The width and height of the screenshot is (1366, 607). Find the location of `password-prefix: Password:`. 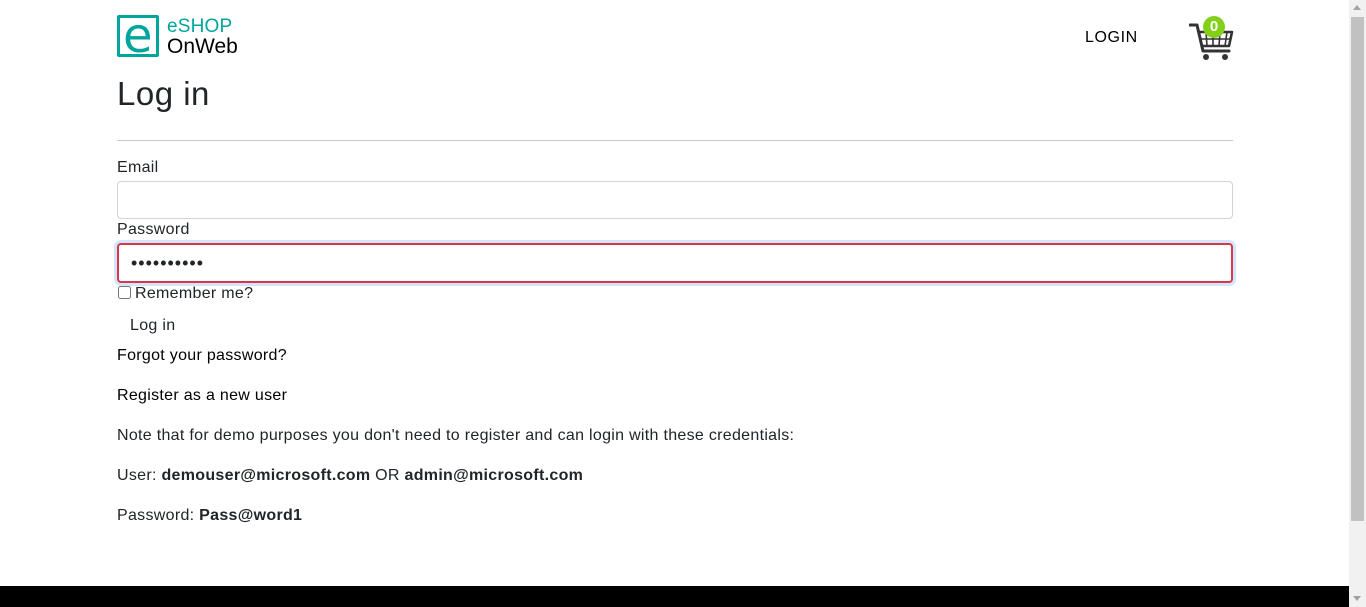

password-prefix: Password: is located at coordinates (156, 515).